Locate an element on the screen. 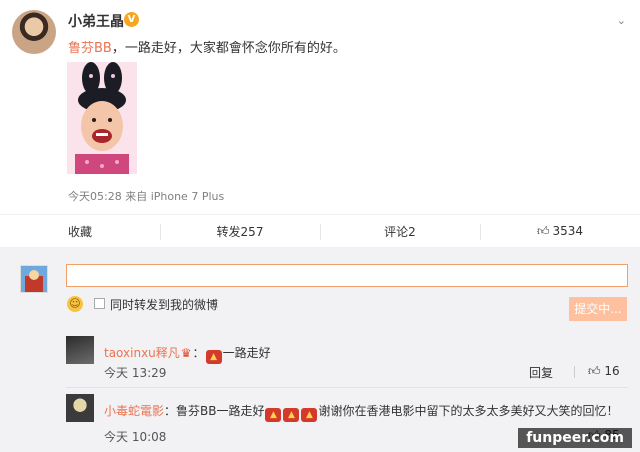 The image size is (640, 452). photo-illustration is located at coordinates (102, 118).